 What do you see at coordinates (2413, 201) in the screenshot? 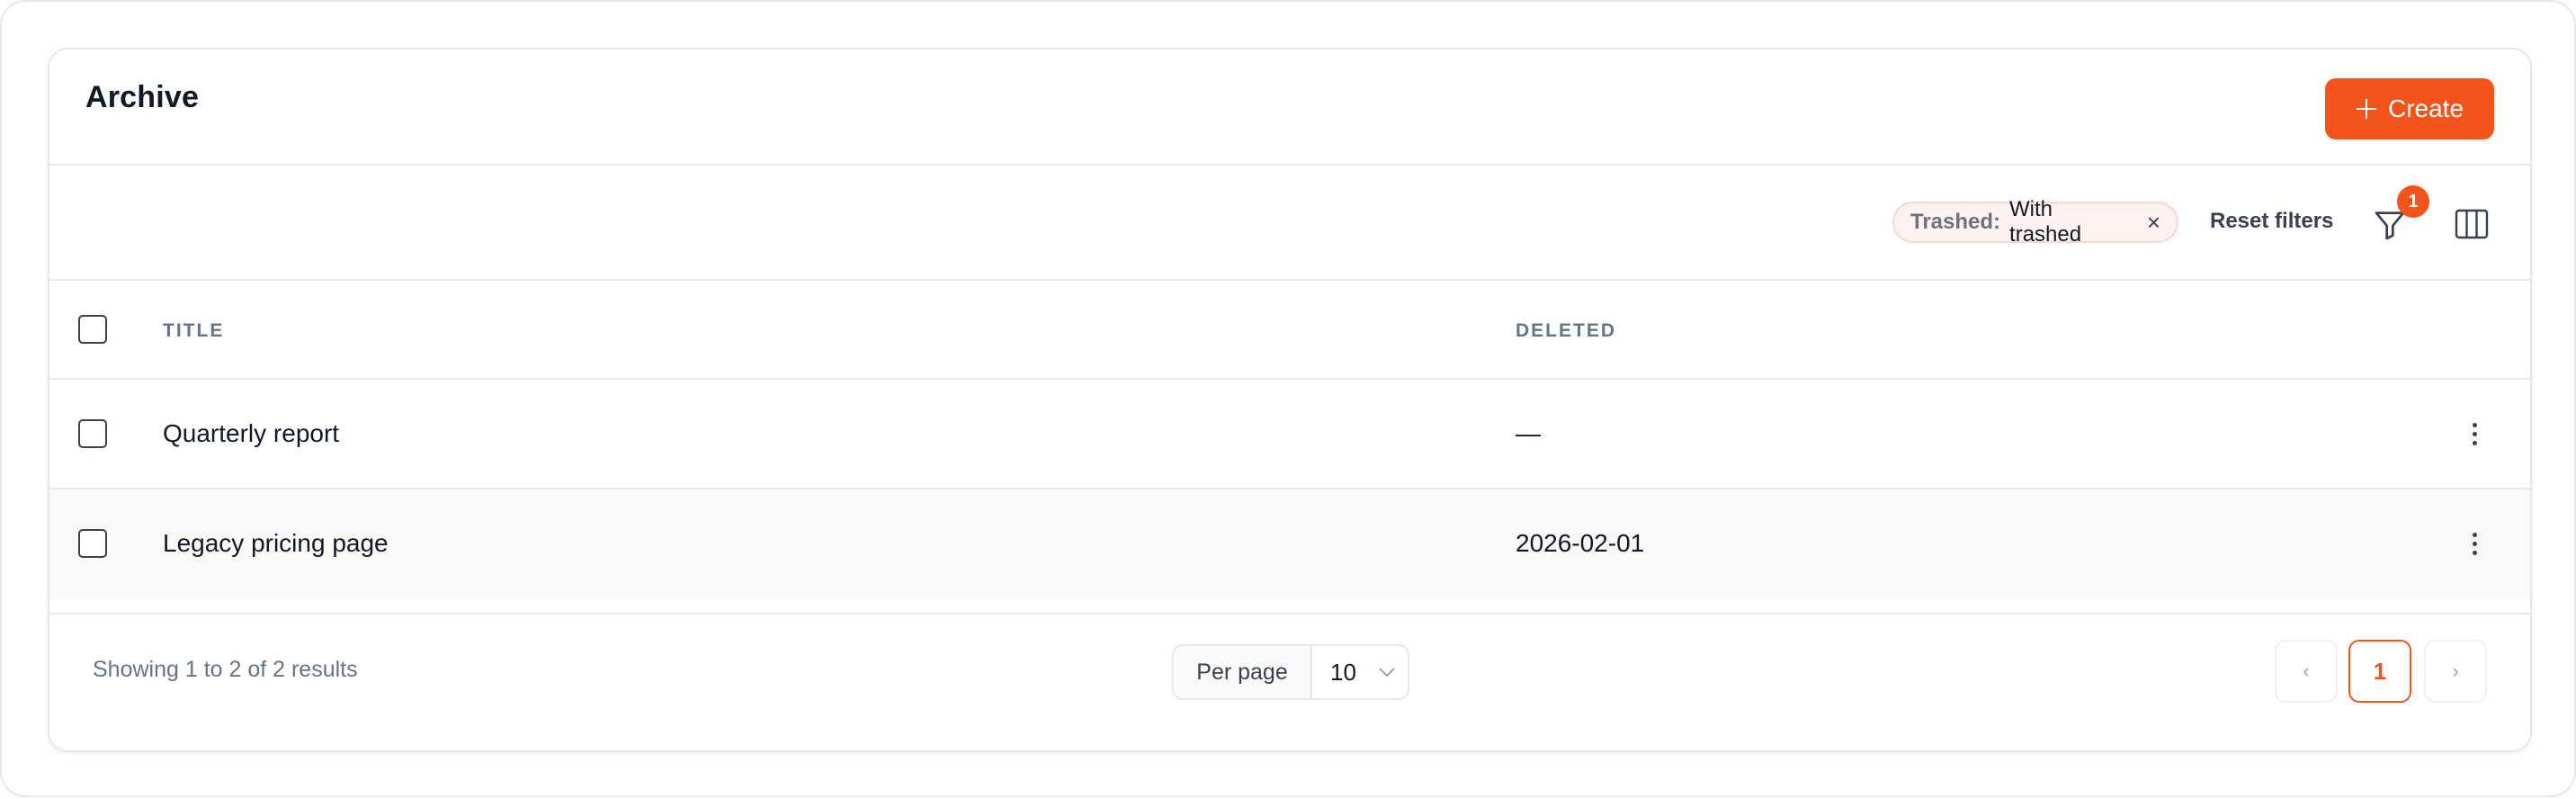
I see `filter-count-badge: 1` at bounding box center [2413, 201].